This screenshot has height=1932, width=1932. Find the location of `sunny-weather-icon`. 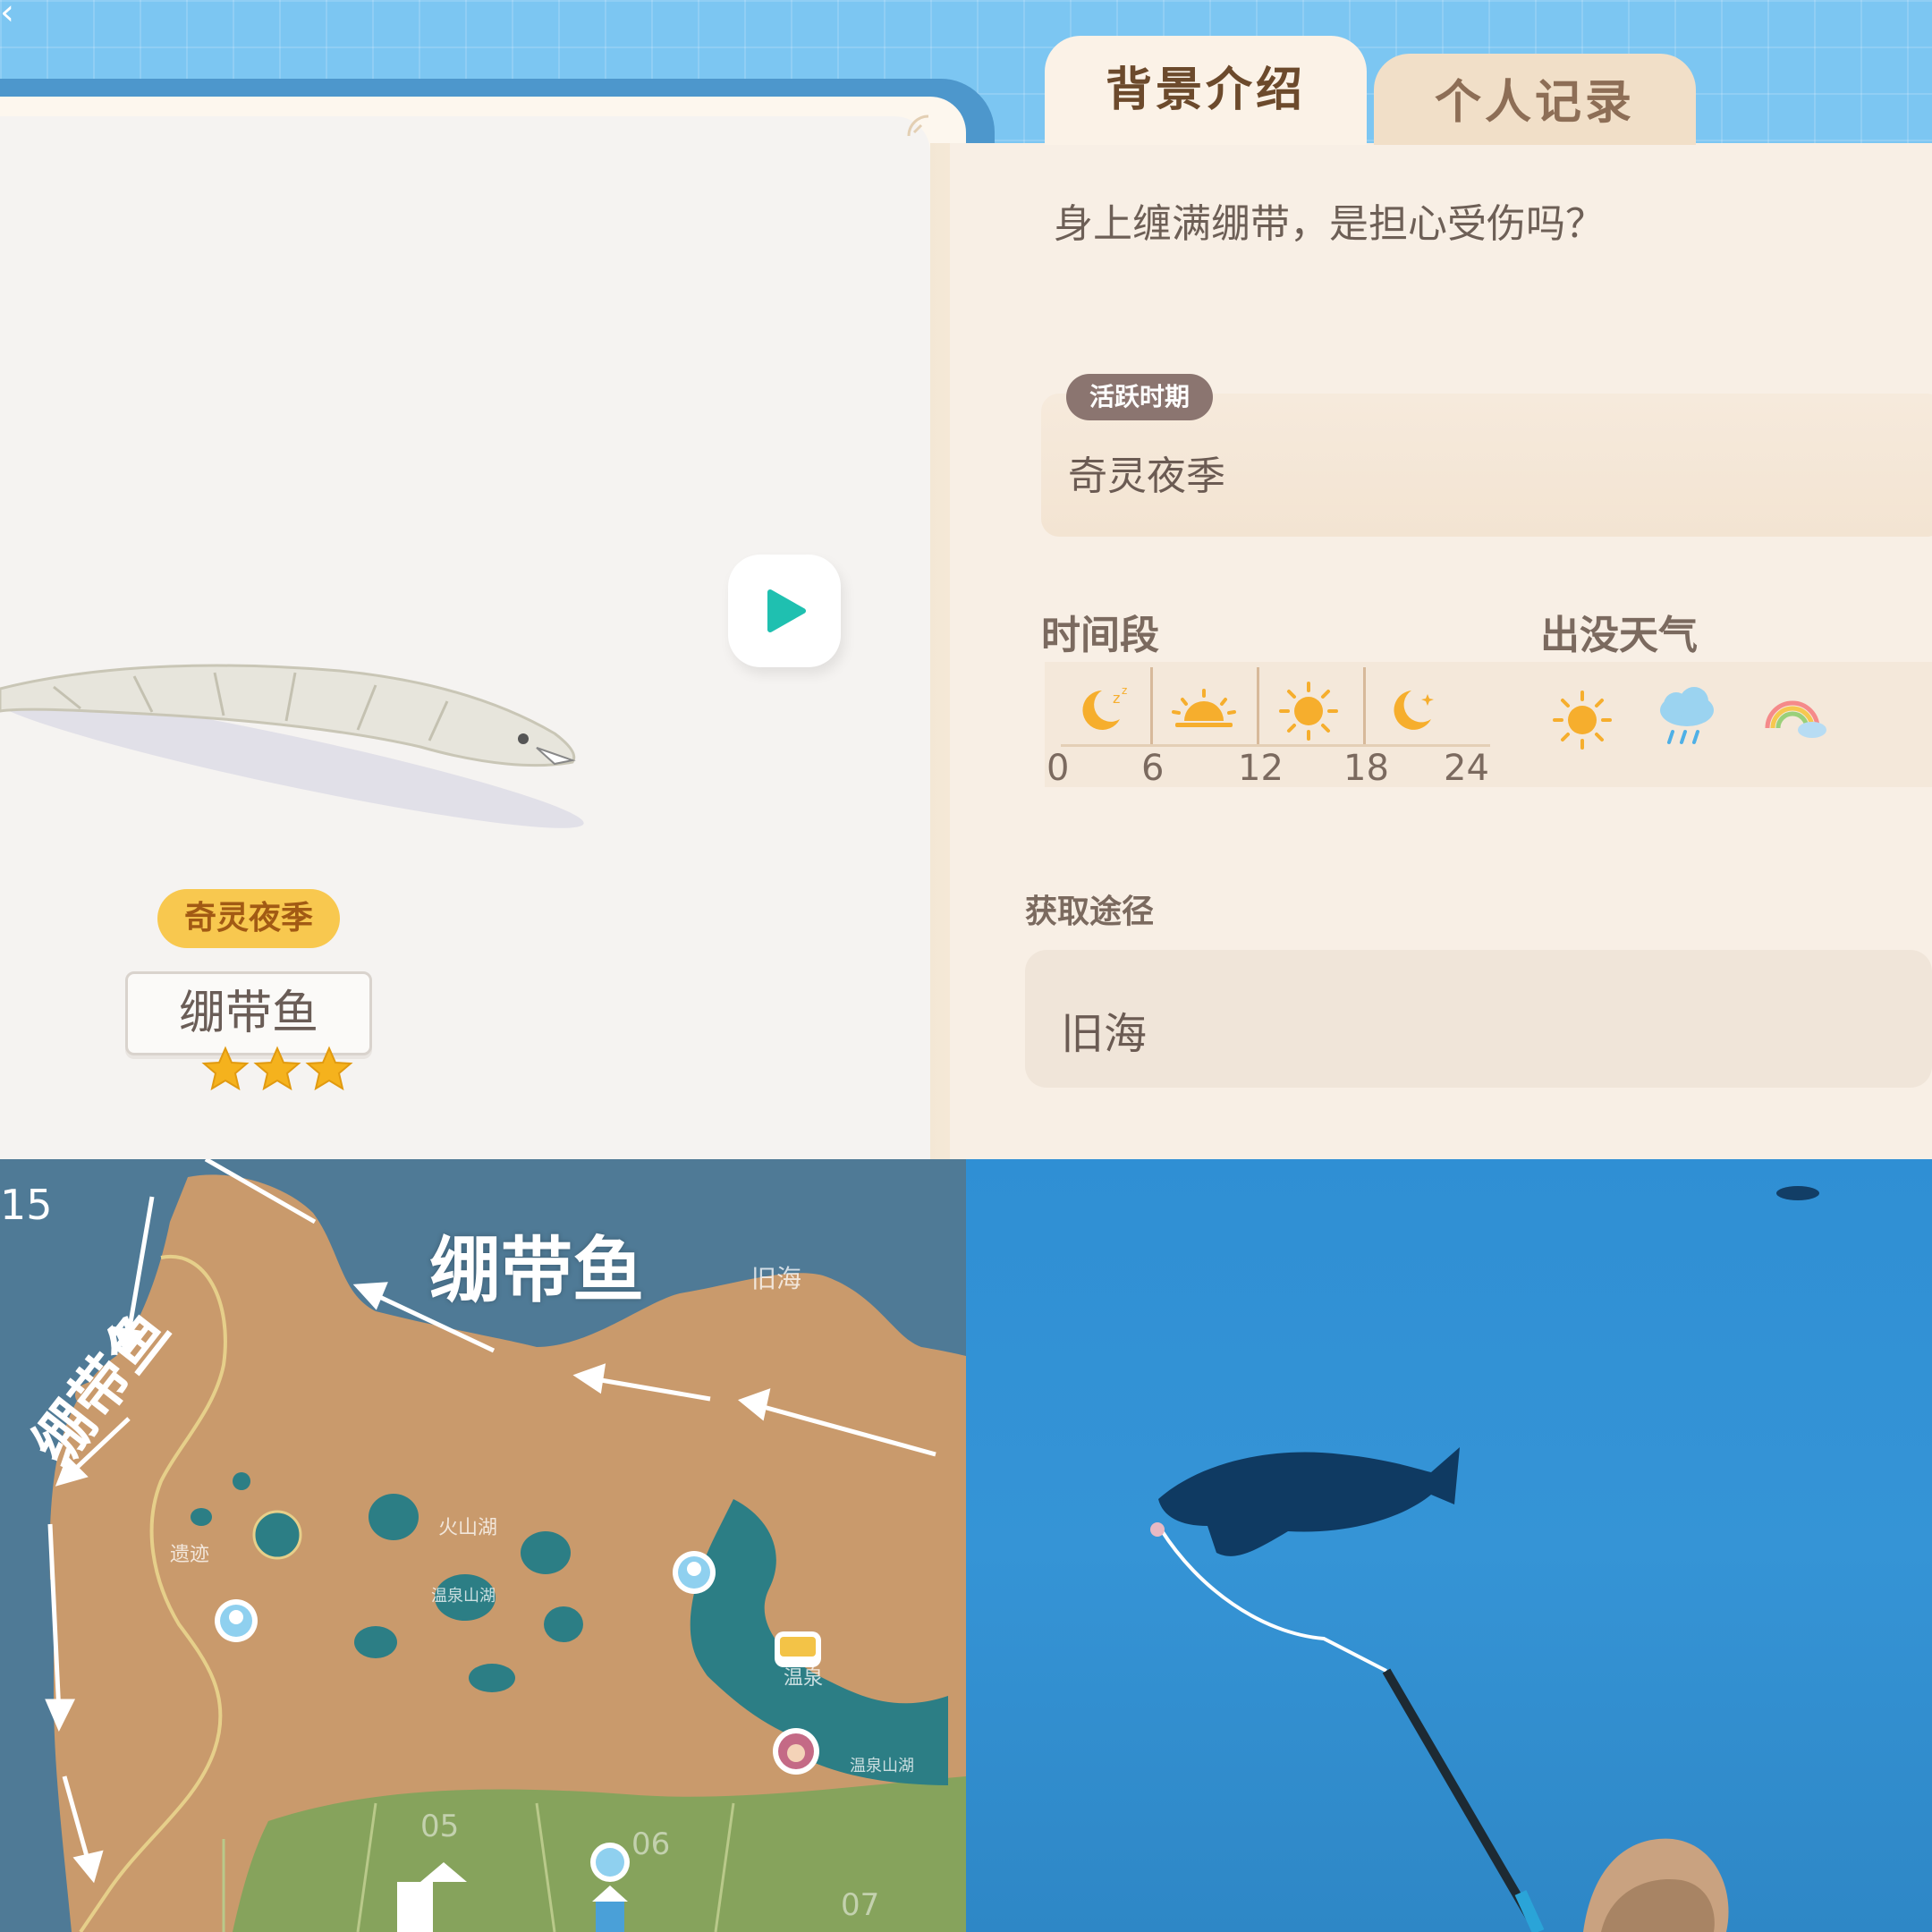

sunny-weather-icon is located at coordinates (1582, 720).